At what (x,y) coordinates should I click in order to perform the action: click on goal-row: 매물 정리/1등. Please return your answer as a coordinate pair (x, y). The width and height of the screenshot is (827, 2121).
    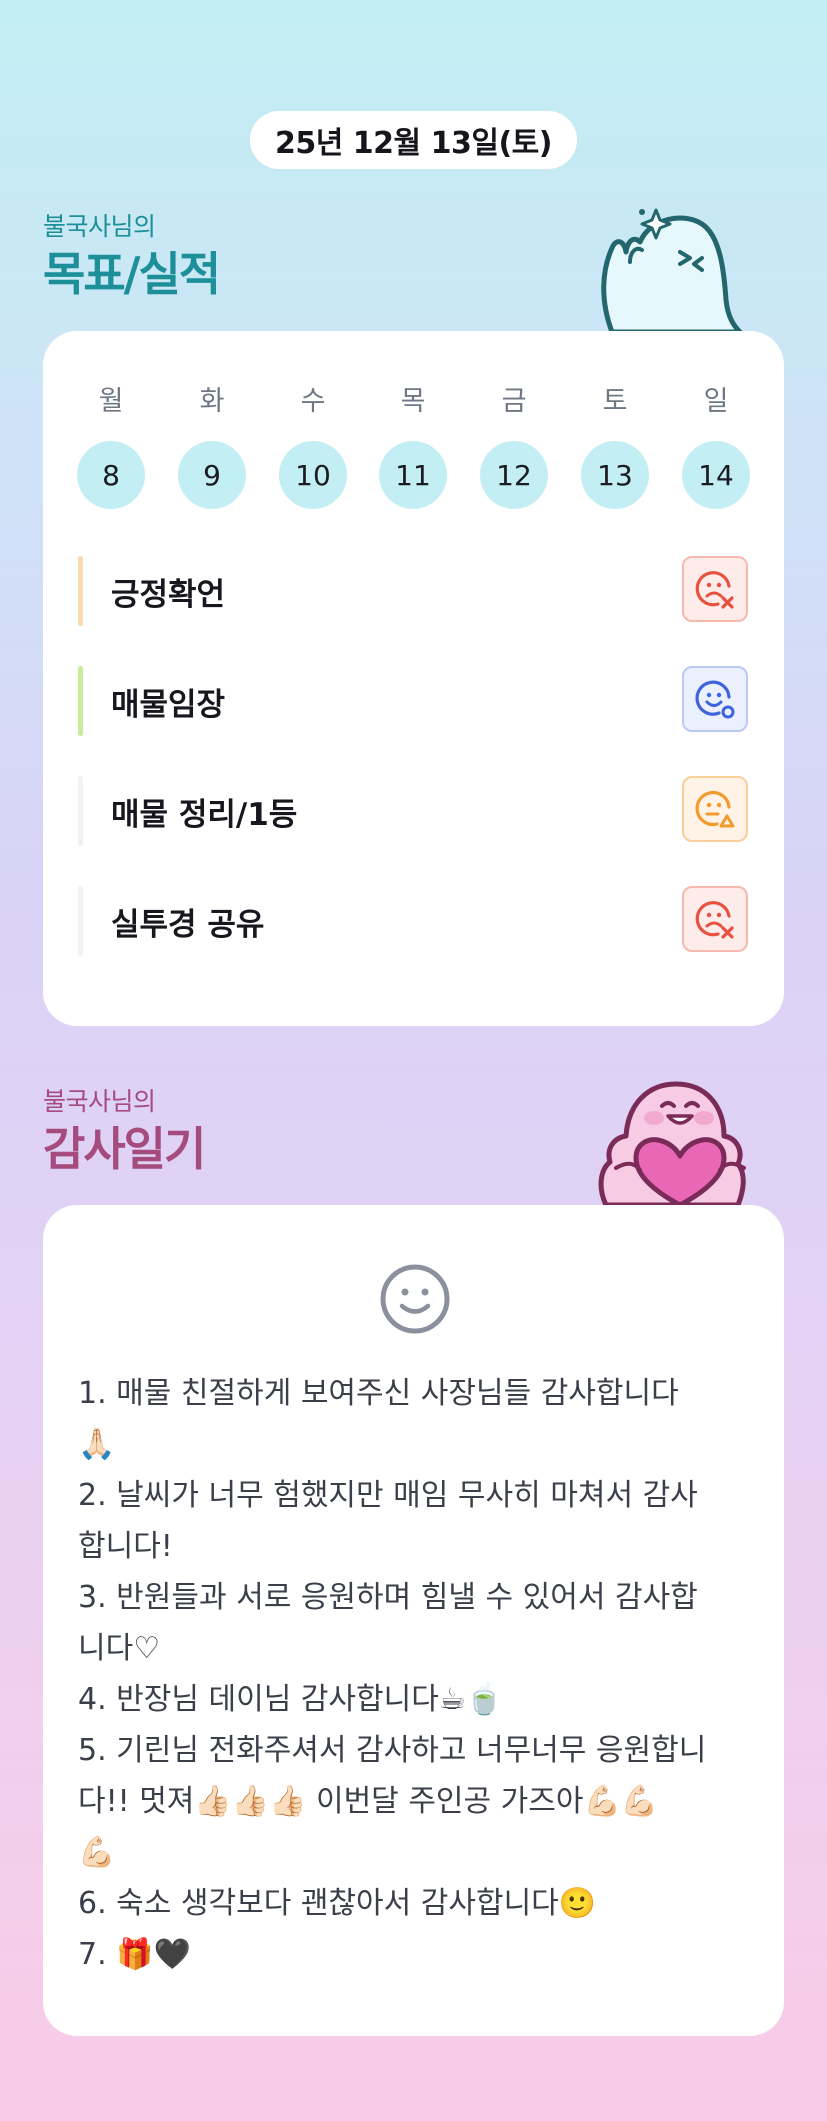
    Looking at the image, I should click on (413, 811).